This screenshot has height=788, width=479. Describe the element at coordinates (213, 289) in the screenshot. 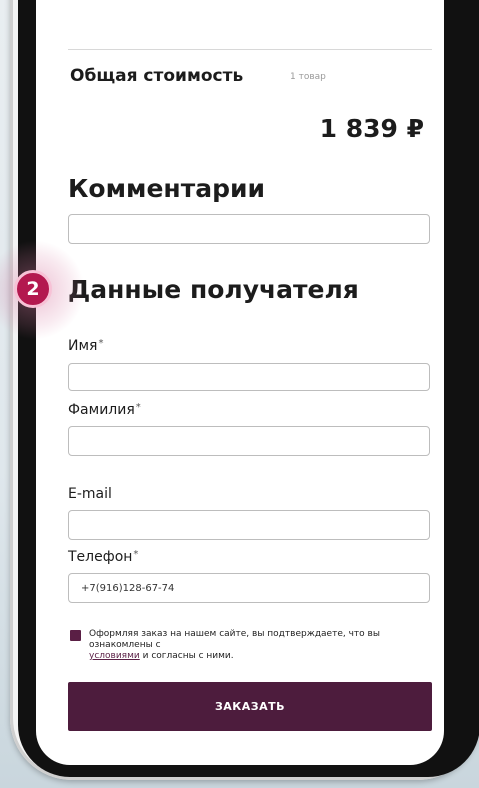

I see `recipient-heading: Данные получателя` at that location.